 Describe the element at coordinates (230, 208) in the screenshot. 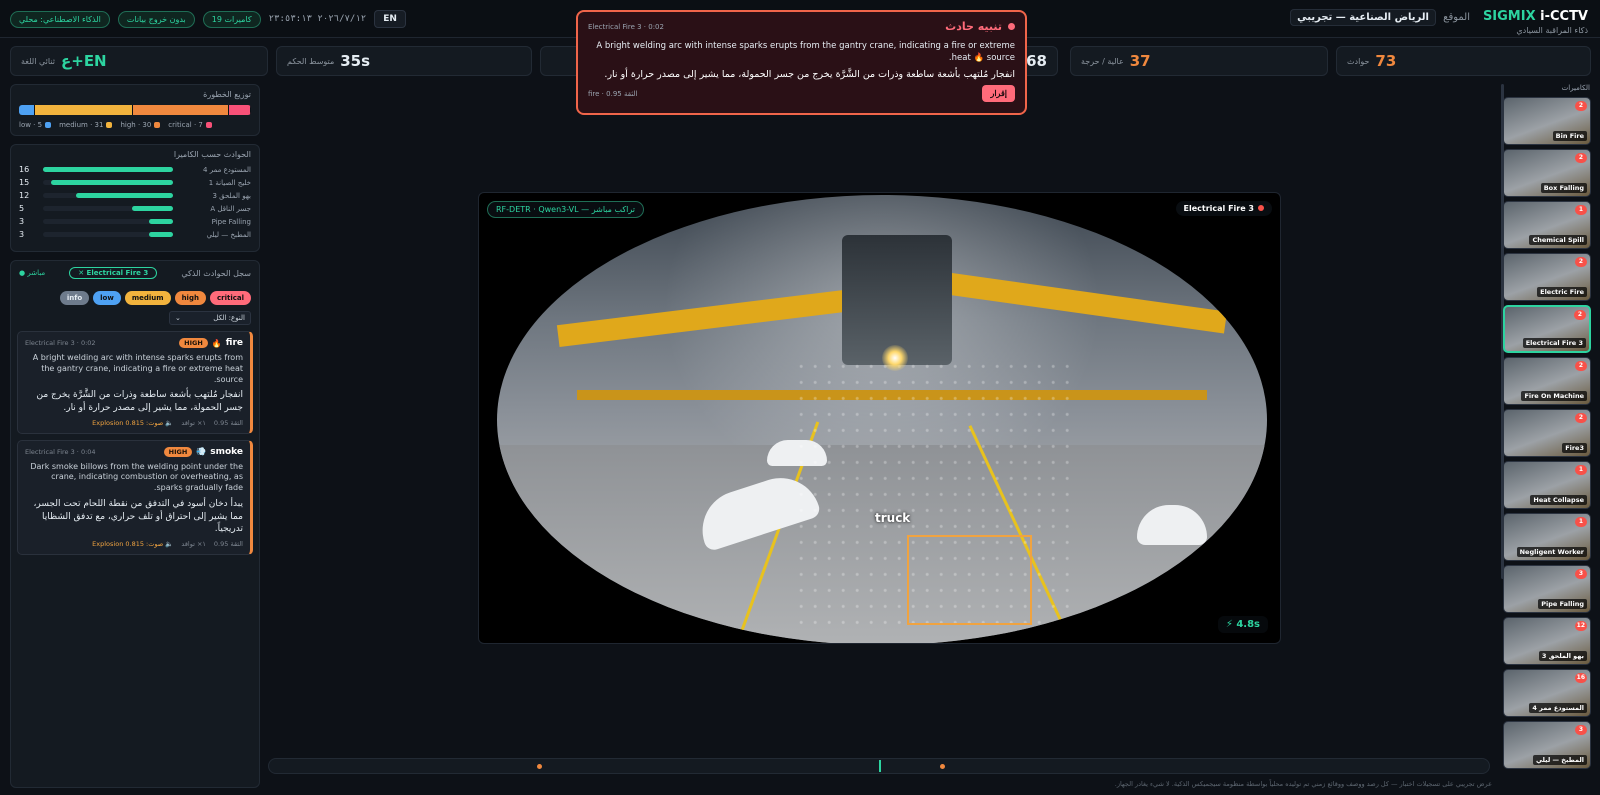

I see `camera-bar-label: جسر الناقل A` at that location.